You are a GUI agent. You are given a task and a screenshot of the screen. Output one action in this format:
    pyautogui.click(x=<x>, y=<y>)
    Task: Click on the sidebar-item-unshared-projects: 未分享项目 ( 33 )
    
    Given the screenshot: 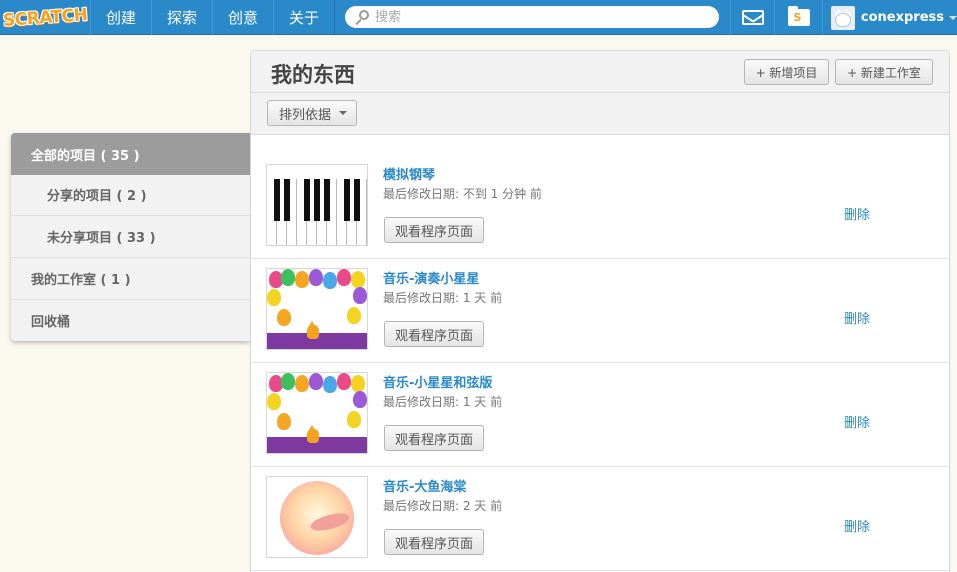 What is the action you would take?
    pyautogui.click(x=130, y=237)
    